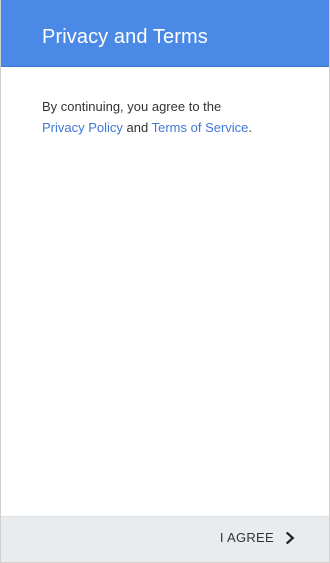 Image resolution: width=330 pixels, height=563 pixels. I want to click on app-bar: Privacy and Terms, so click(165, 33).